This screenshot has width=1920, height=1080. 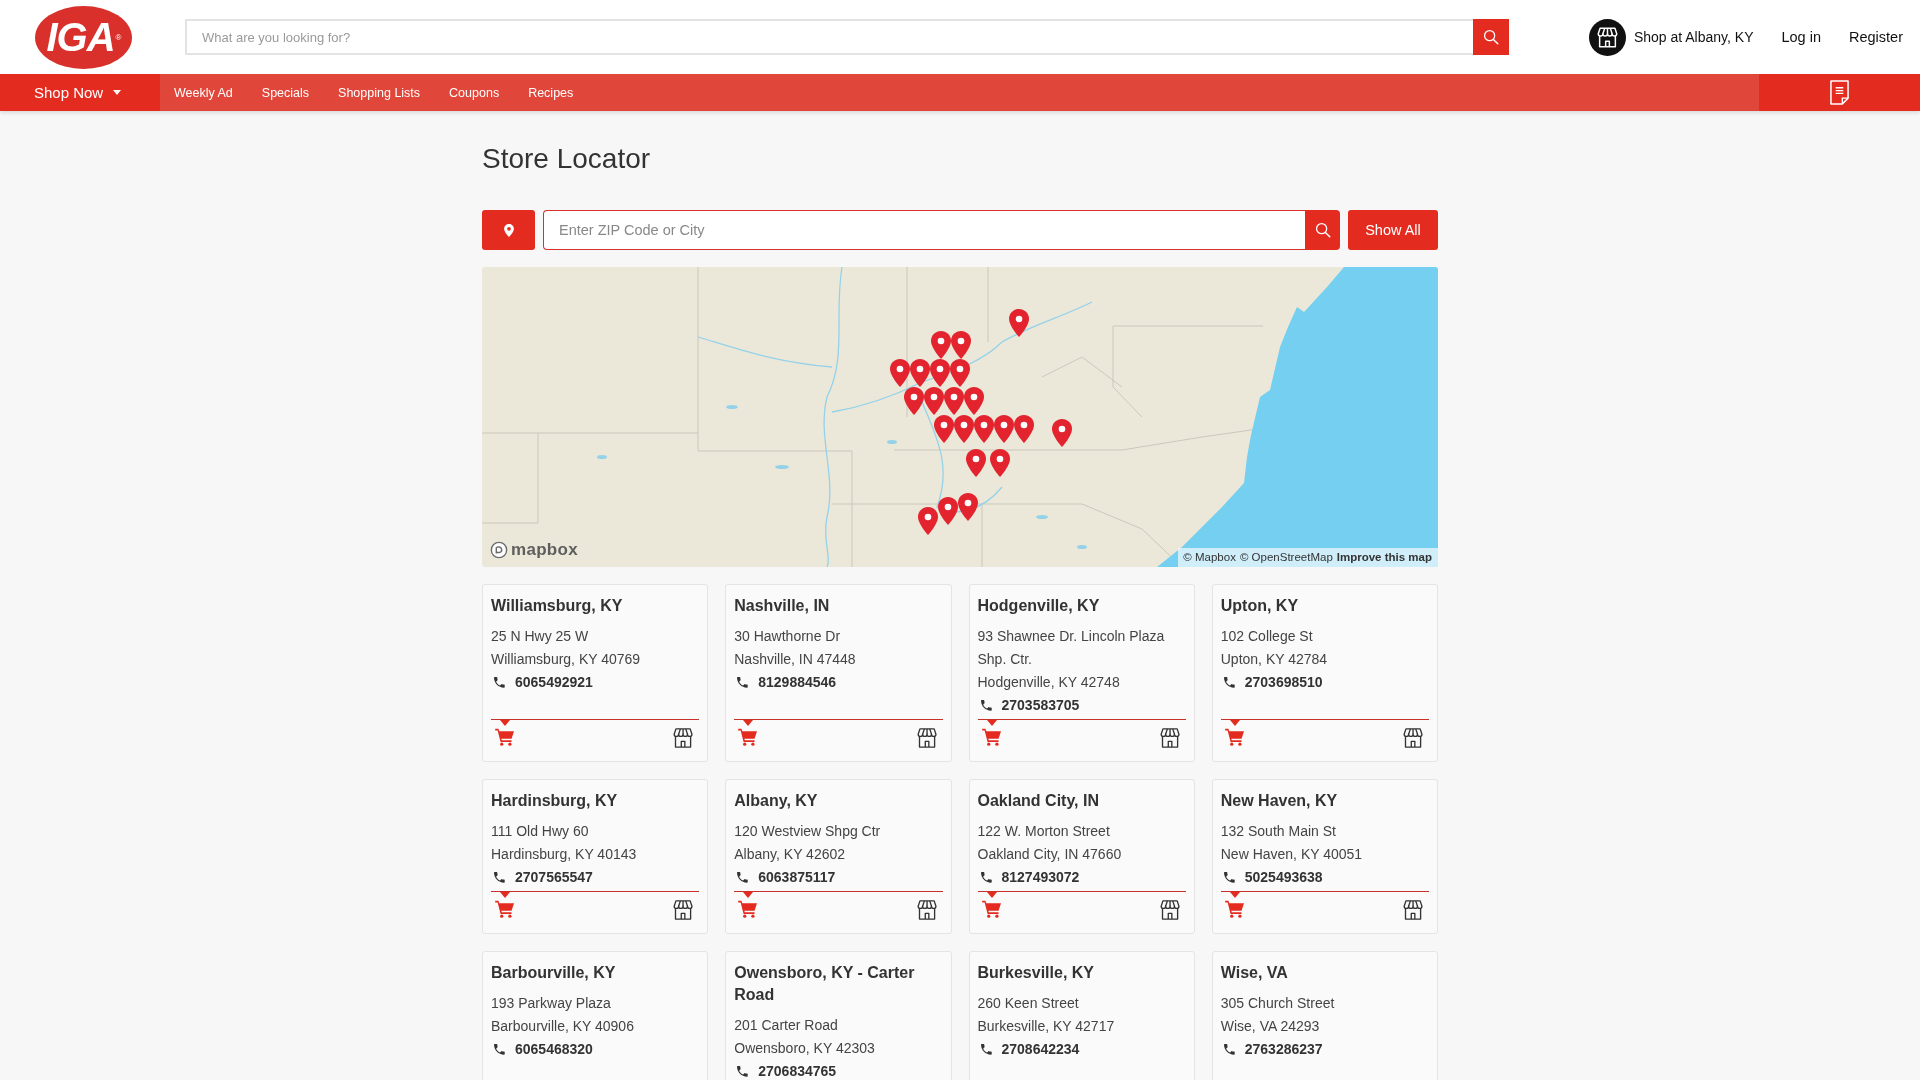 I want to click on phone-number: 6065468320, so click(x=554, y=1049).